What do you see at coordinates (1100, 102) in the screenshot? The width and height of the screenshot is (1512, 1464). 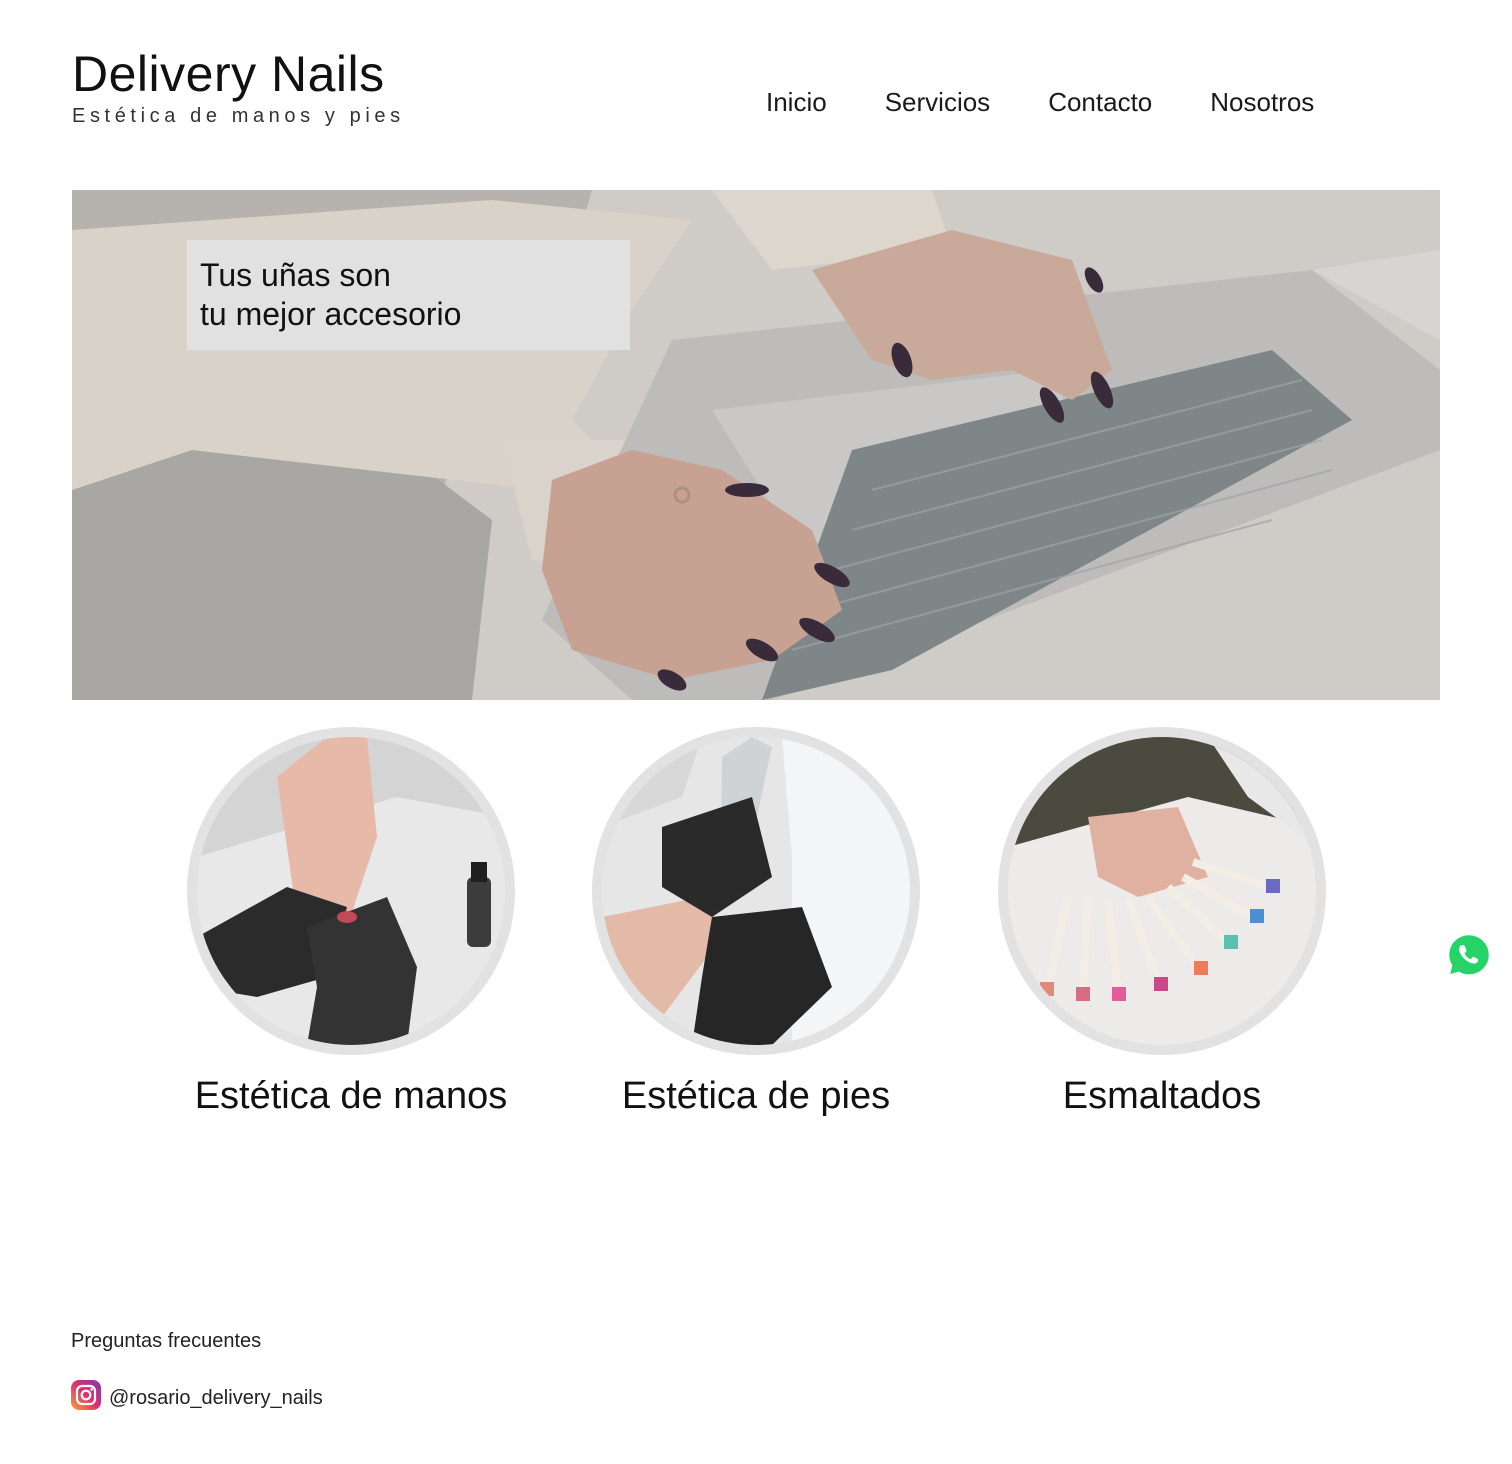 I see `nav-item-contacto: Contacto` at bounding box center [1100, 102].